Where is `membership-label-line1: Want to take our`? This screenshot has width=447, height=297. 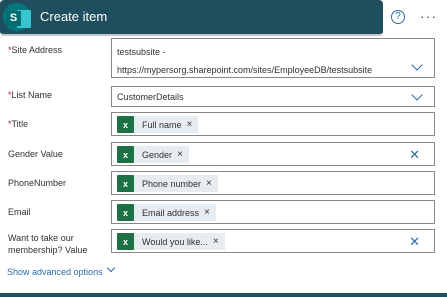 membership-label-line1: Want to take our is located at coordinates (41, 238).